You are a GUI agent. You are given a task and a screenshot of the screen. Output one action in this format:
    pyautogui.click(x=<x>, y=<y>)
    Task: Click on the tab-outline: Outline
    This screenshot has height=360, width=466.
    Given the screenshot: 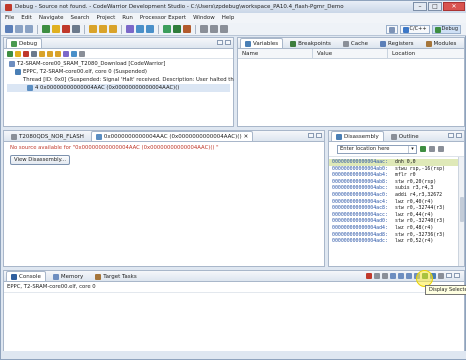 What is the action you would take?
    pyautogui.click(x=405, y=136)
    